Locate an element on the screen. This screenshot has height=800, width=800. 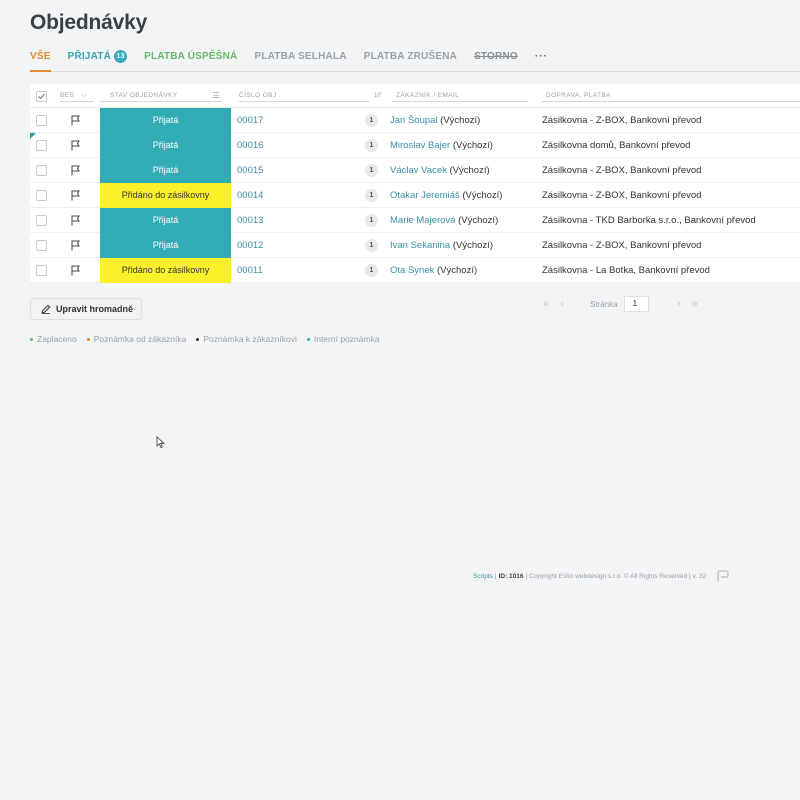
order-number-link: 00013 is located at coordinates (250, 220).